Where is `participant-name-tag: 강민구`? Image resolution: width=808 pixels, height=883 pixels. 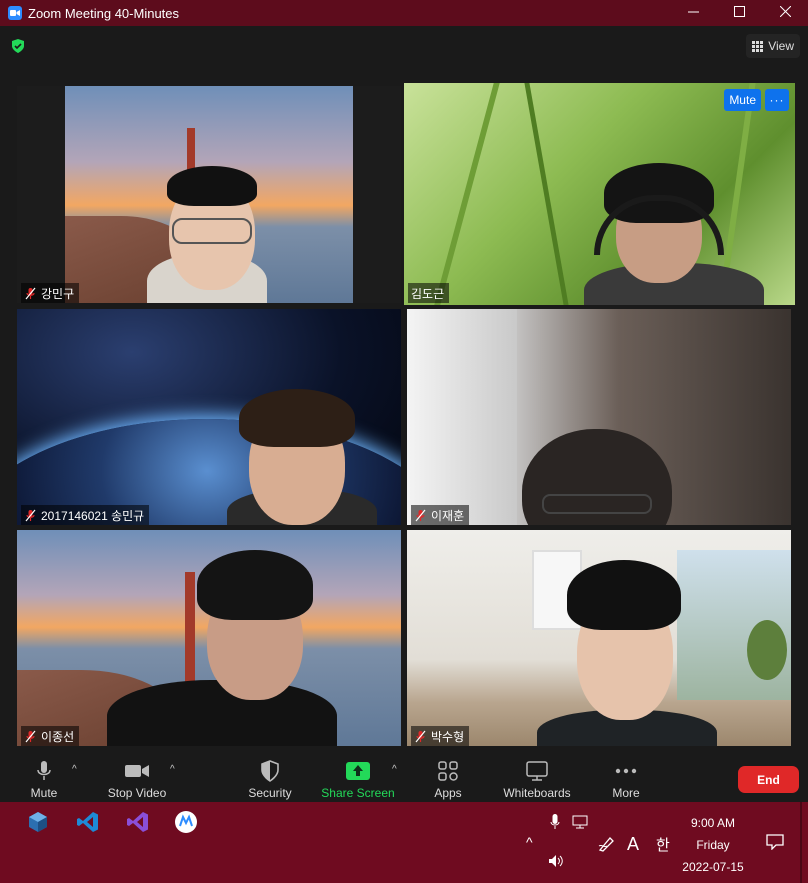 participant-name-tag: 강민구 is located at coordinates (50, 293).